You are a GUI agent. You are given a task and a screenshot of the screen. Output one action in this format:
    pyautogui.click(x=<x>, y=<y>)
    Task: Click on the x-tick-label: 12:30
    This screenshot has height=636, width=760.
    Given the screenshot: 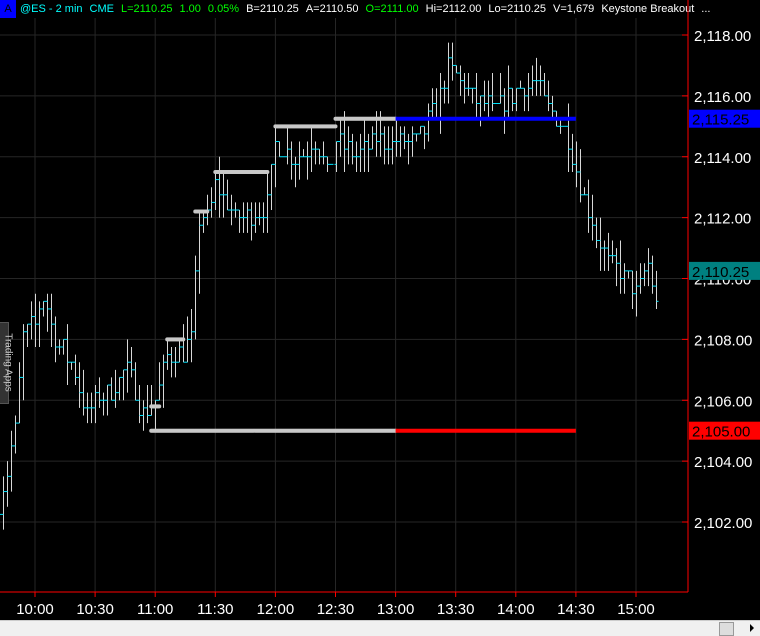 What is the action you would take?
    pyautogui.click(x=336, y=609)
    